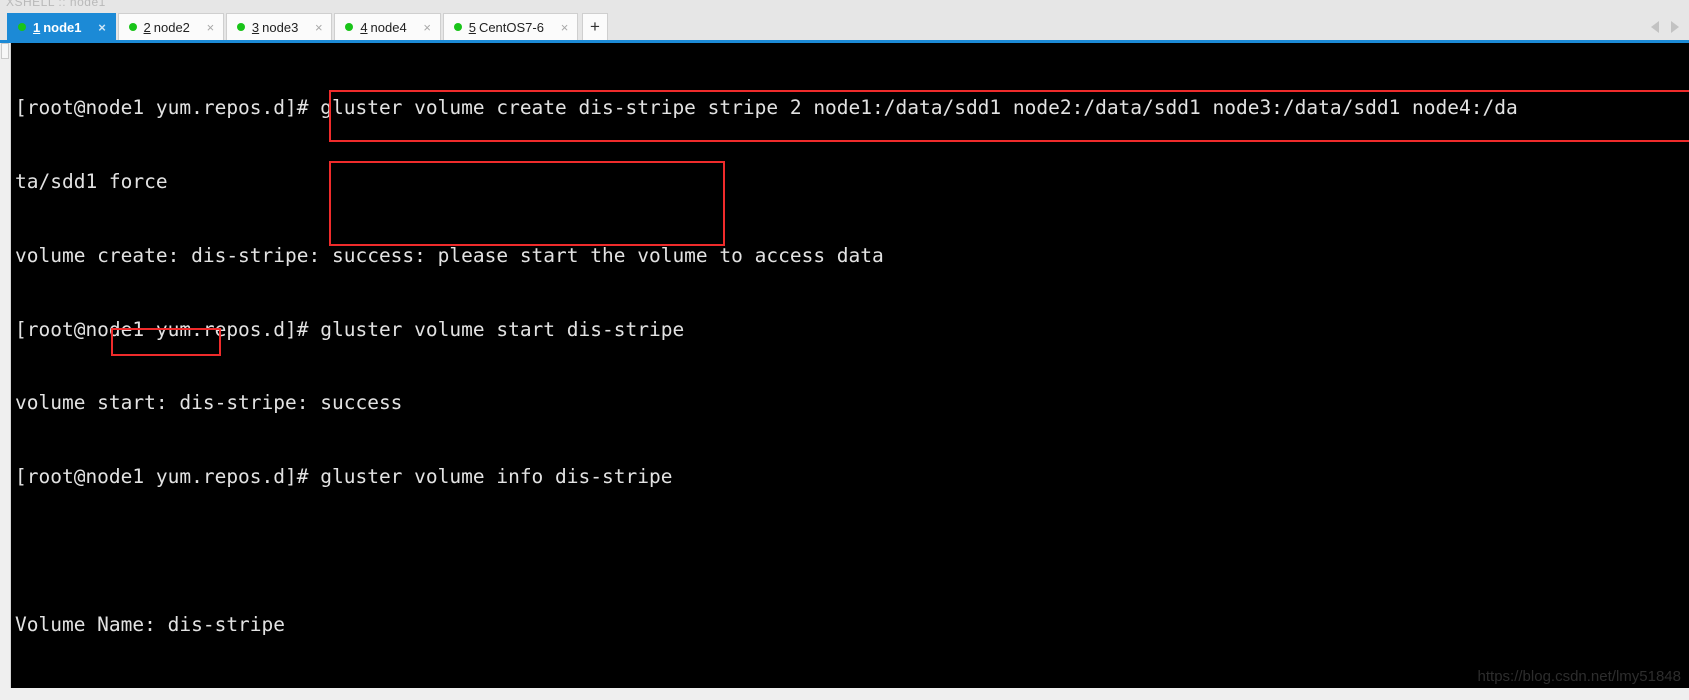 The width and height of the screenshot is (1689, 700). What do you see at coordinates (1670, 26) in the screenshot?
I see `tab-scroll-controls` at bounding box center [1670, 26].